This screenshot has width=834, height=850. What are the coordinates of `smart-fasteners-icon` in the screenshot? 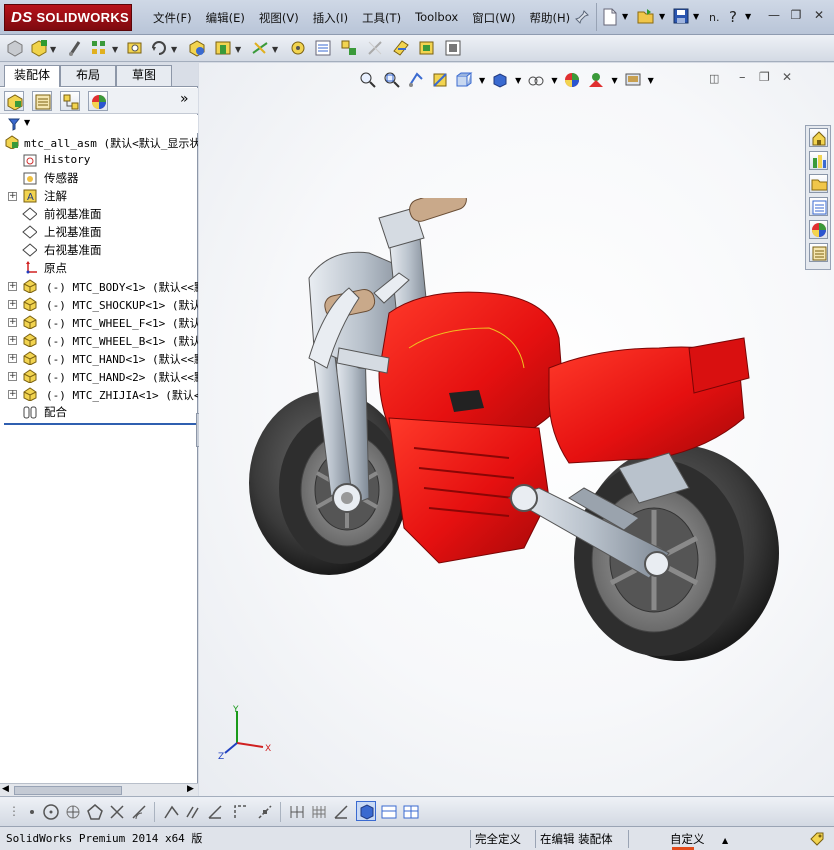 It's located at (135, 48).